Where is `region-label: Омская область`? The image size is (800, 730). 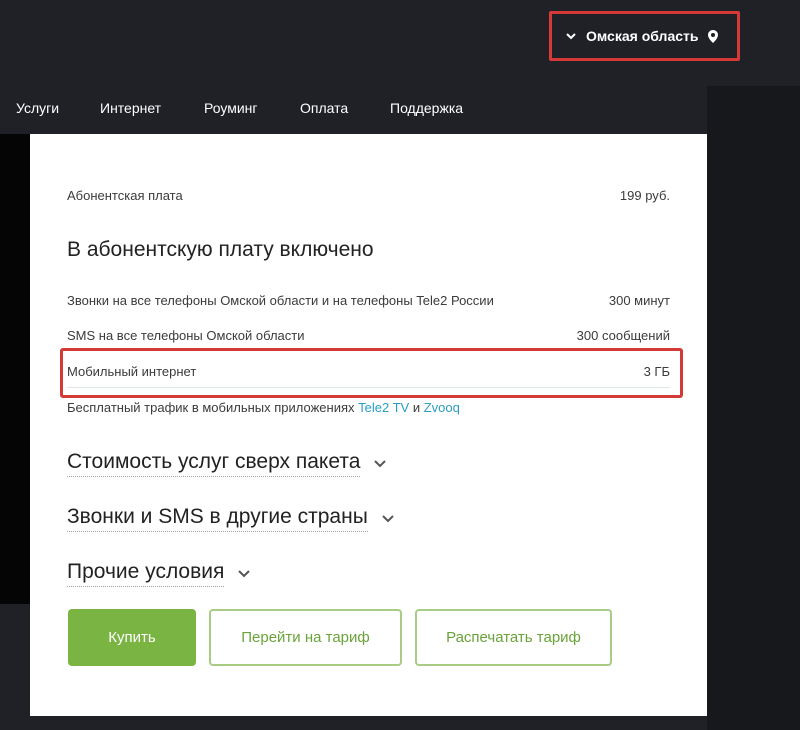
region-label: Омская область is located at coordinates (642, 36).